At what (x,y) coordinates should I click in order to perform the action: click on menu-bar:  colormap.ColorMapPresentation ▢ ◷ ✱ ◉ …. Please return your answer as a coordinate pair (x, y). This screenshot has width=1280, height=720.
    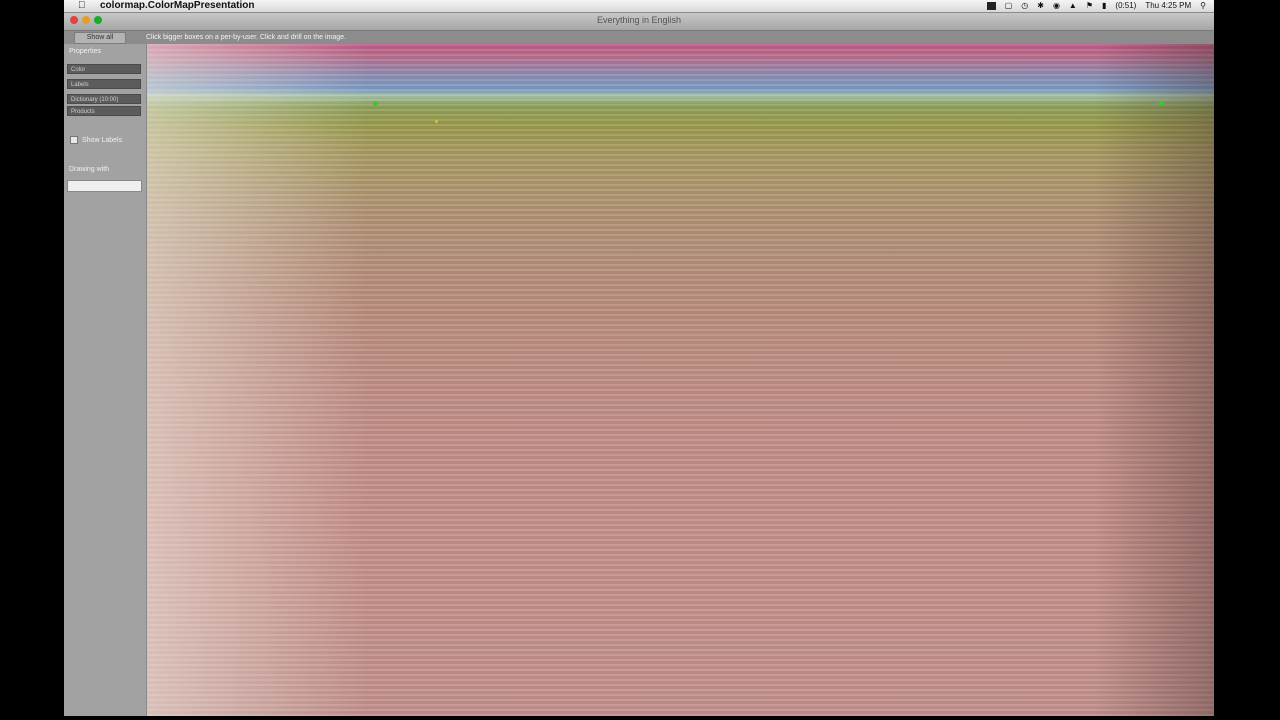
    Looking at the image, I should click on (639, 6).